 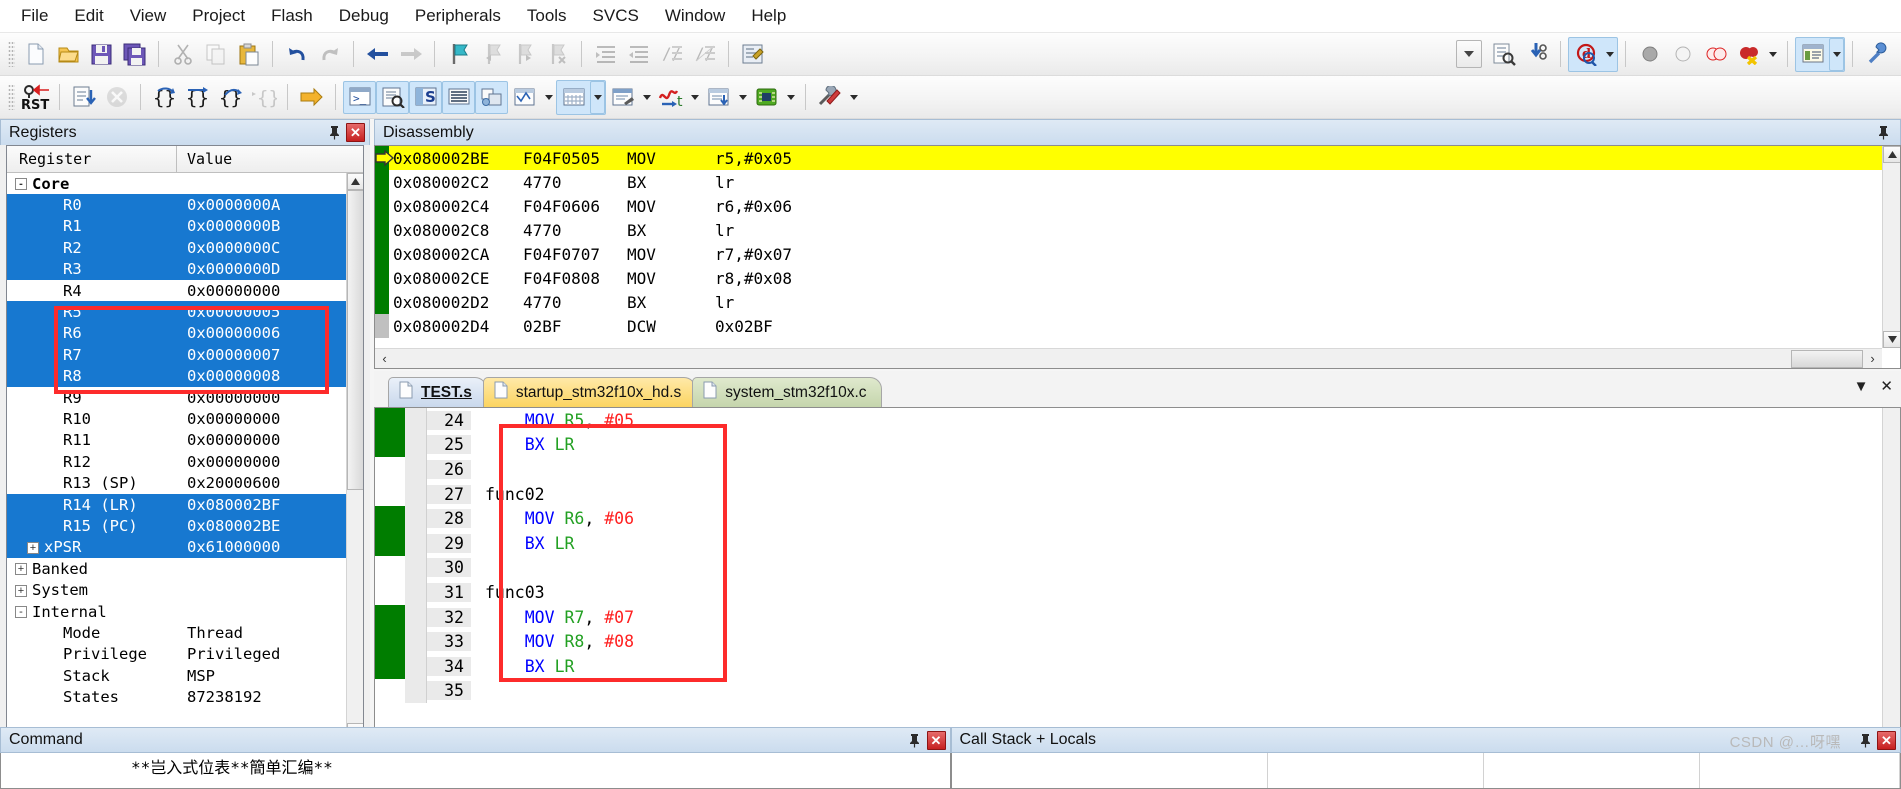 I want to click on analysis-windows-caret, so click(x=694, y=97).